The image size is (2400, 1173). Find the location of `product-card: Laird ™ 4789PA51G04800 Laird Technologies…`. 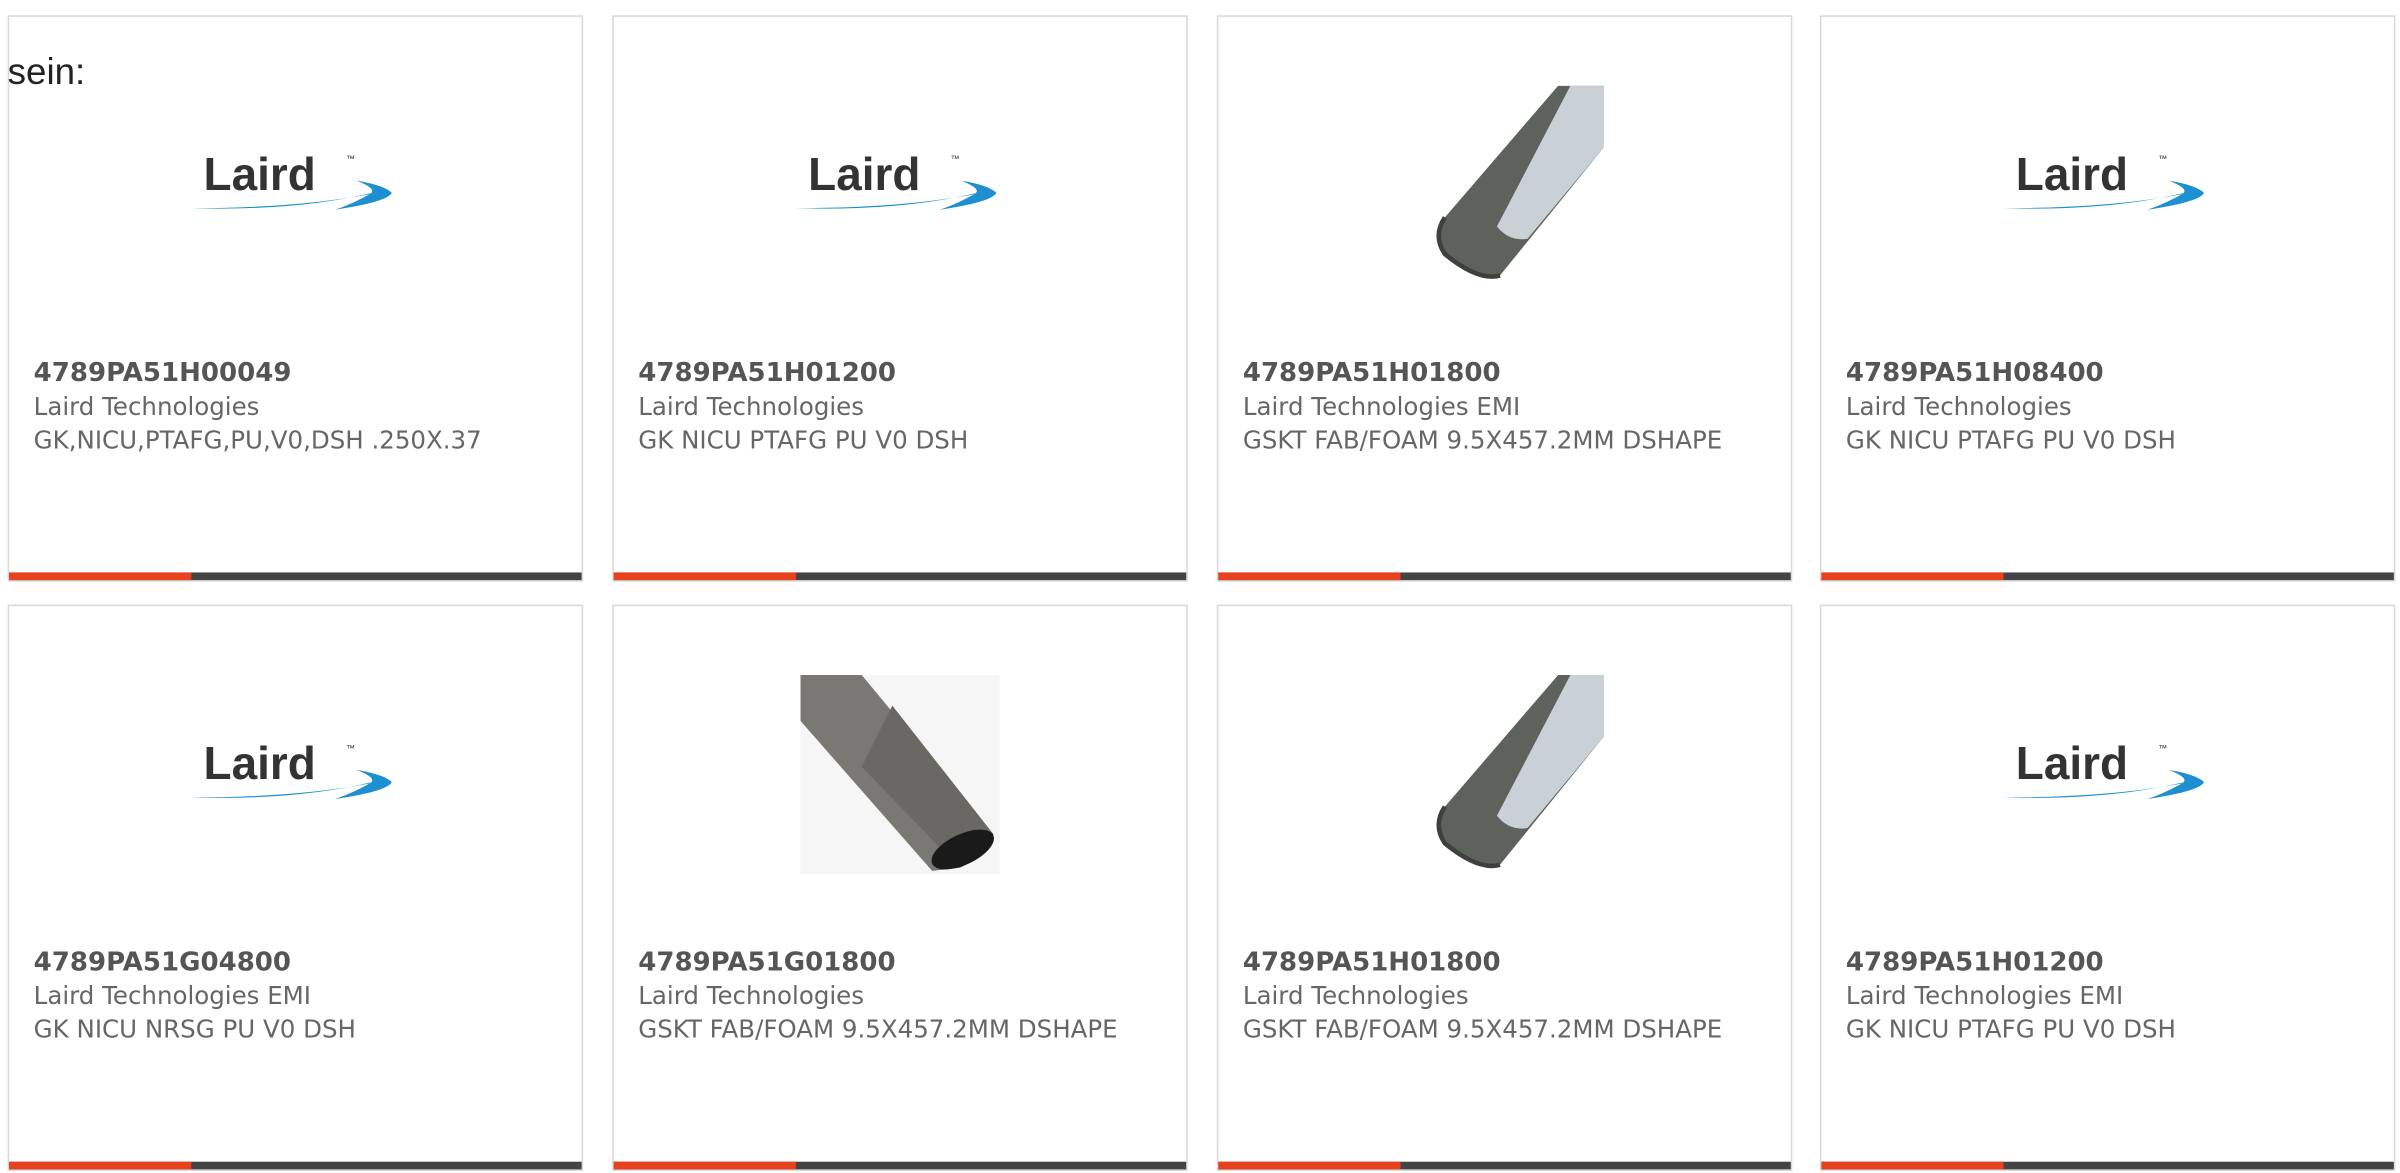

product-card: Laird ™ 4789PA51G04800 Laird Technologies… is located at coordinates (295, 887).